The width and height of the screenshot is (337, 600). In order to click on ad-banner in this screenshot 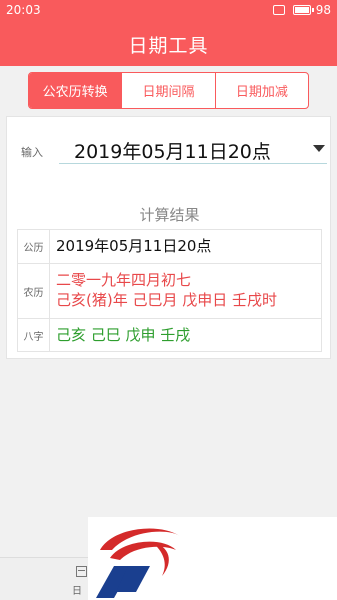, I will do `click(212, 558)`.